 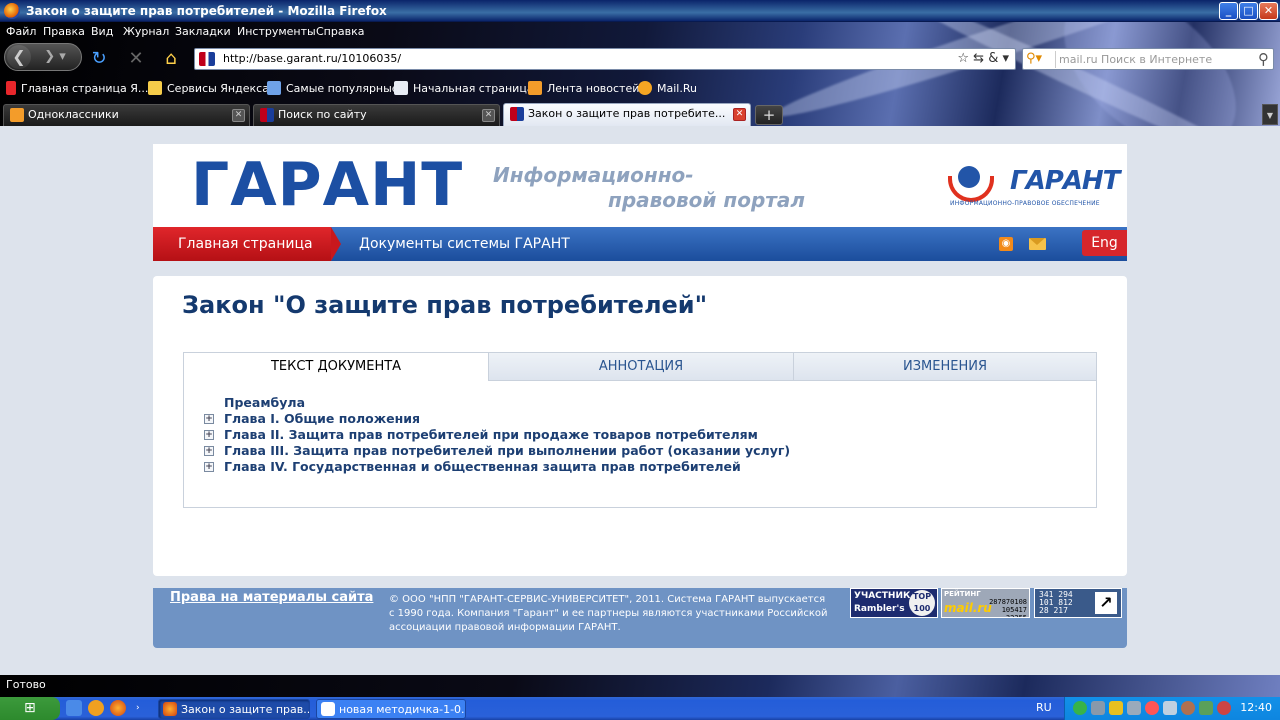 What do you see at coordinates (30, 708) in the screenshot?
I see `start-button: ⊞` at bounding box center [30, 708].